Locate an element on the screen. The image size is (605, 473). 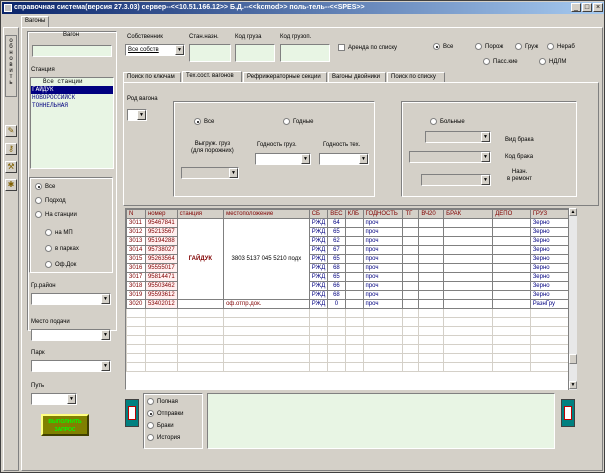
scroll-down-icon: ▼ is located at coordinates (573, 385).